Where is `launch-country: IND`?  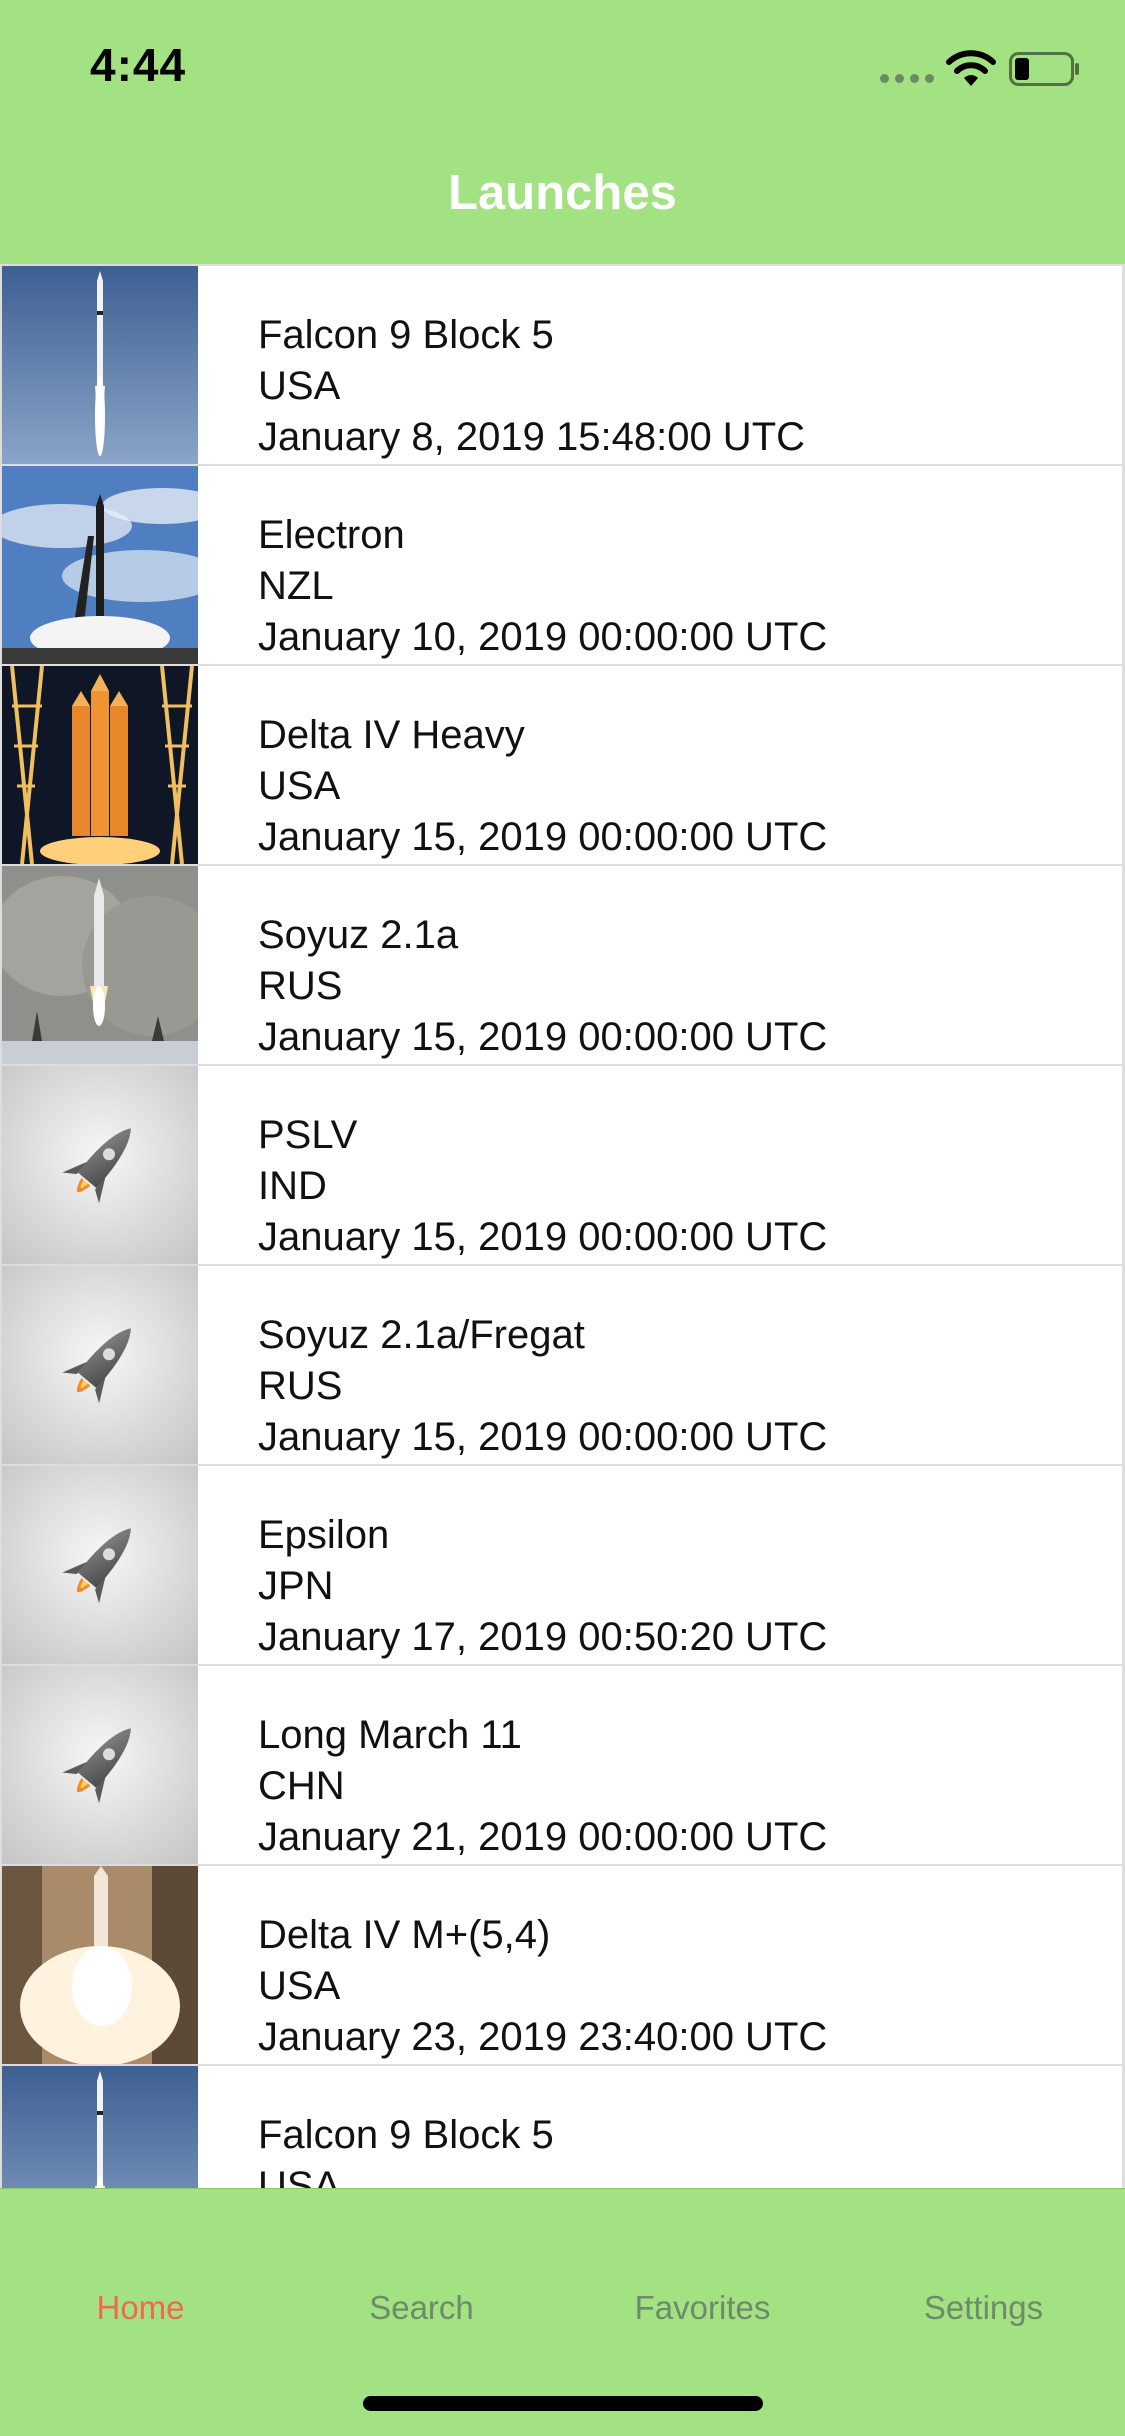 launch-country: IND is located at coordinates (292, 1186).